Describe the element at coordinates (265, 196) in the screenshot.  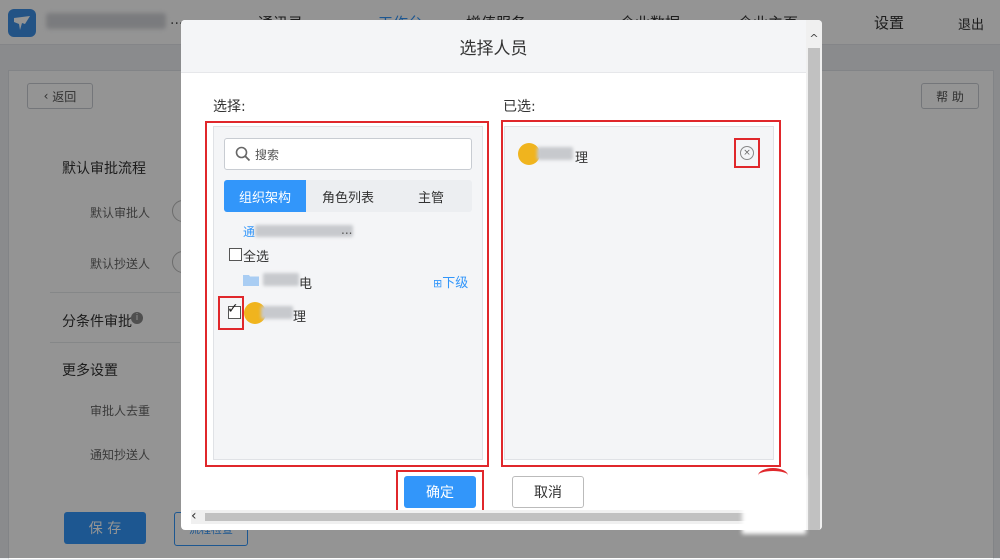
I see `tab-org-structure: 组织架构` at that location.